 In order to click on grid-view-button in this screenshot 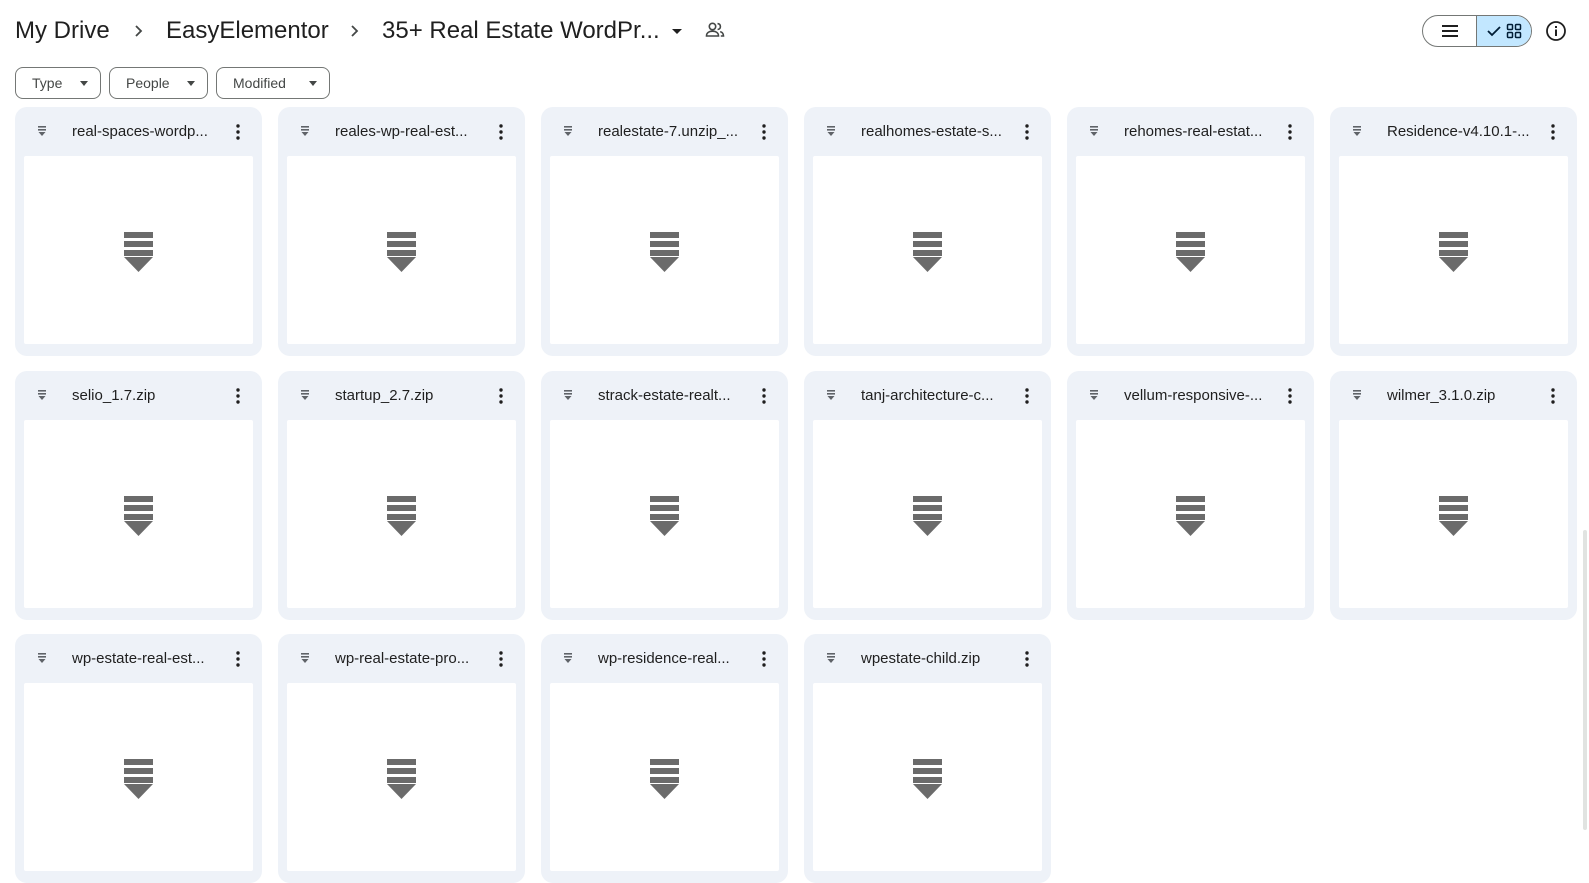, I will do `click(1503, 31)`.